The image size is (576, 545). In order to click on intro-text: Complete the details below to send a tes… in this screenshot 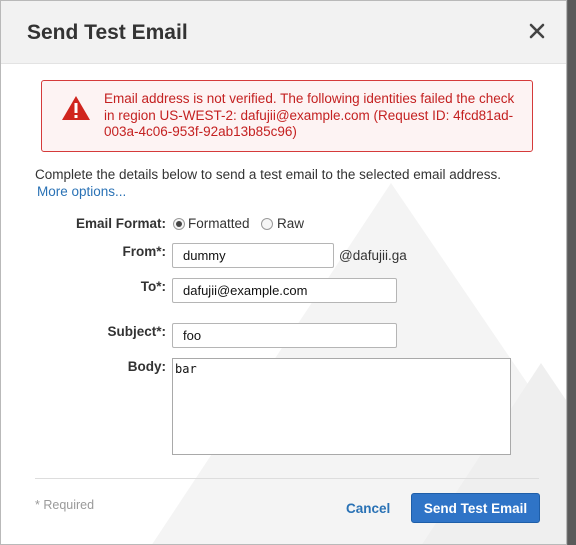, I will do `click(268, 174)`.